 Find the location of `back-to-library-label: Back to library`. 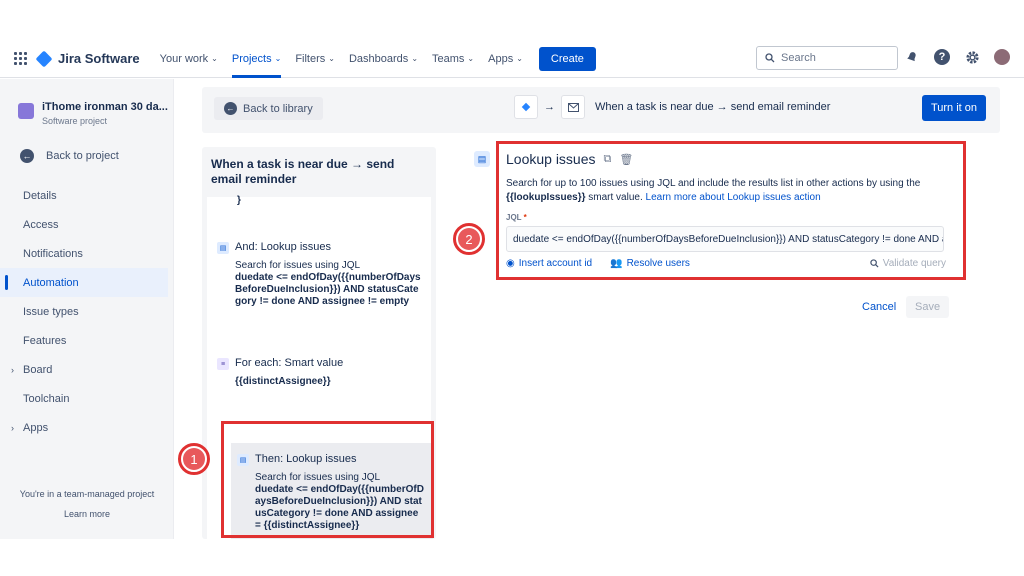

back-to-library-label: Back to library is located at coordinates (278, 108).